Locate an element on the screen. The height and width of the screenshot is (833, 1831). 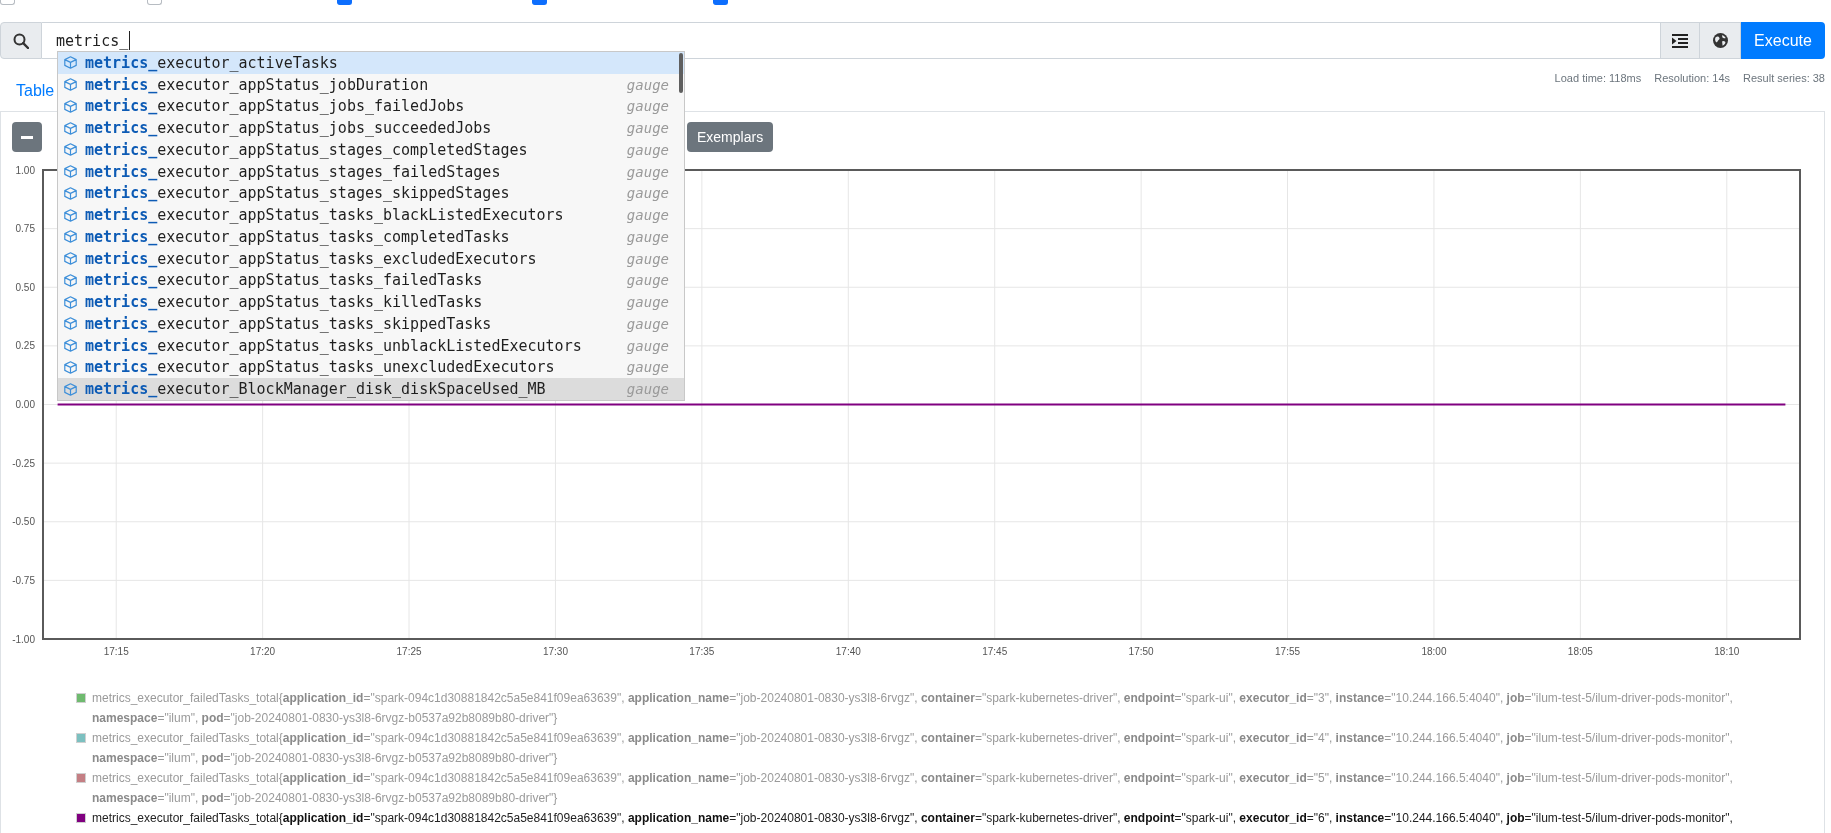
y-tick-label: 0.50 is located at coordinates (25, 287).